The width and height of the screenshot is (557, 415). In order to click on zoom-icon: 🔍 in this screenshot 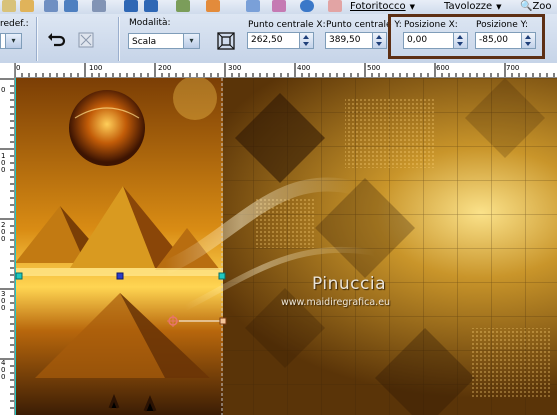, I will do `click(526, 6)`.